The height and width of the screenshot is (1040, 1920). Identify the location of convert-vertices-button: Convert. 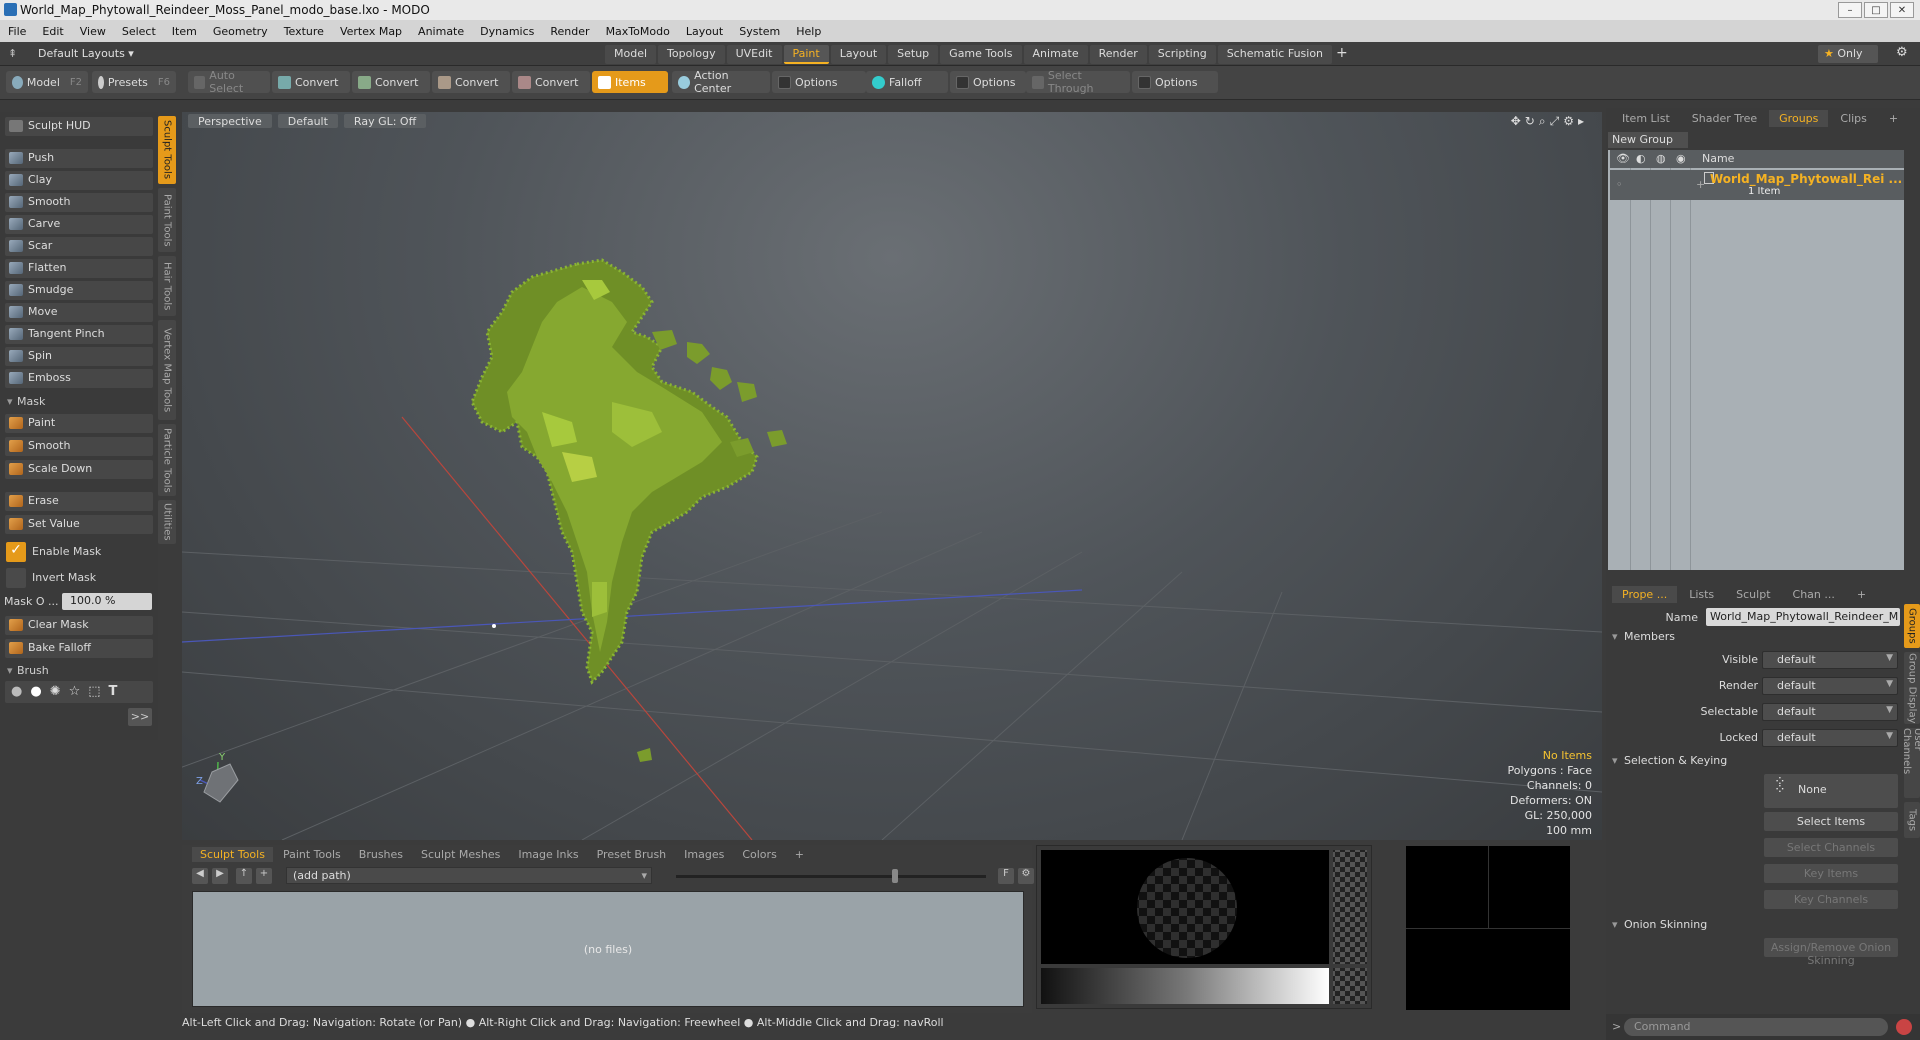
(311, 82).